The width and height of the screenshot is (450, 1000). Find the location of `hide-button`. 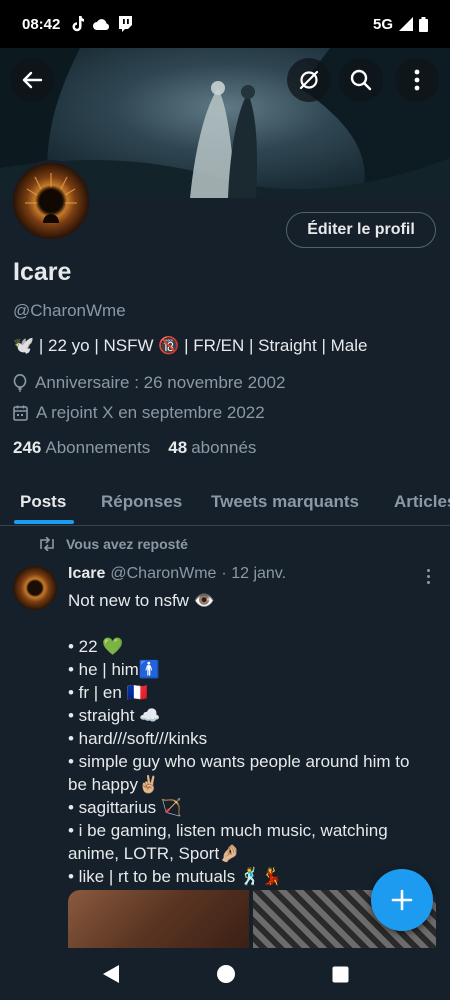

hide-button is located at coordinates (309, 80).